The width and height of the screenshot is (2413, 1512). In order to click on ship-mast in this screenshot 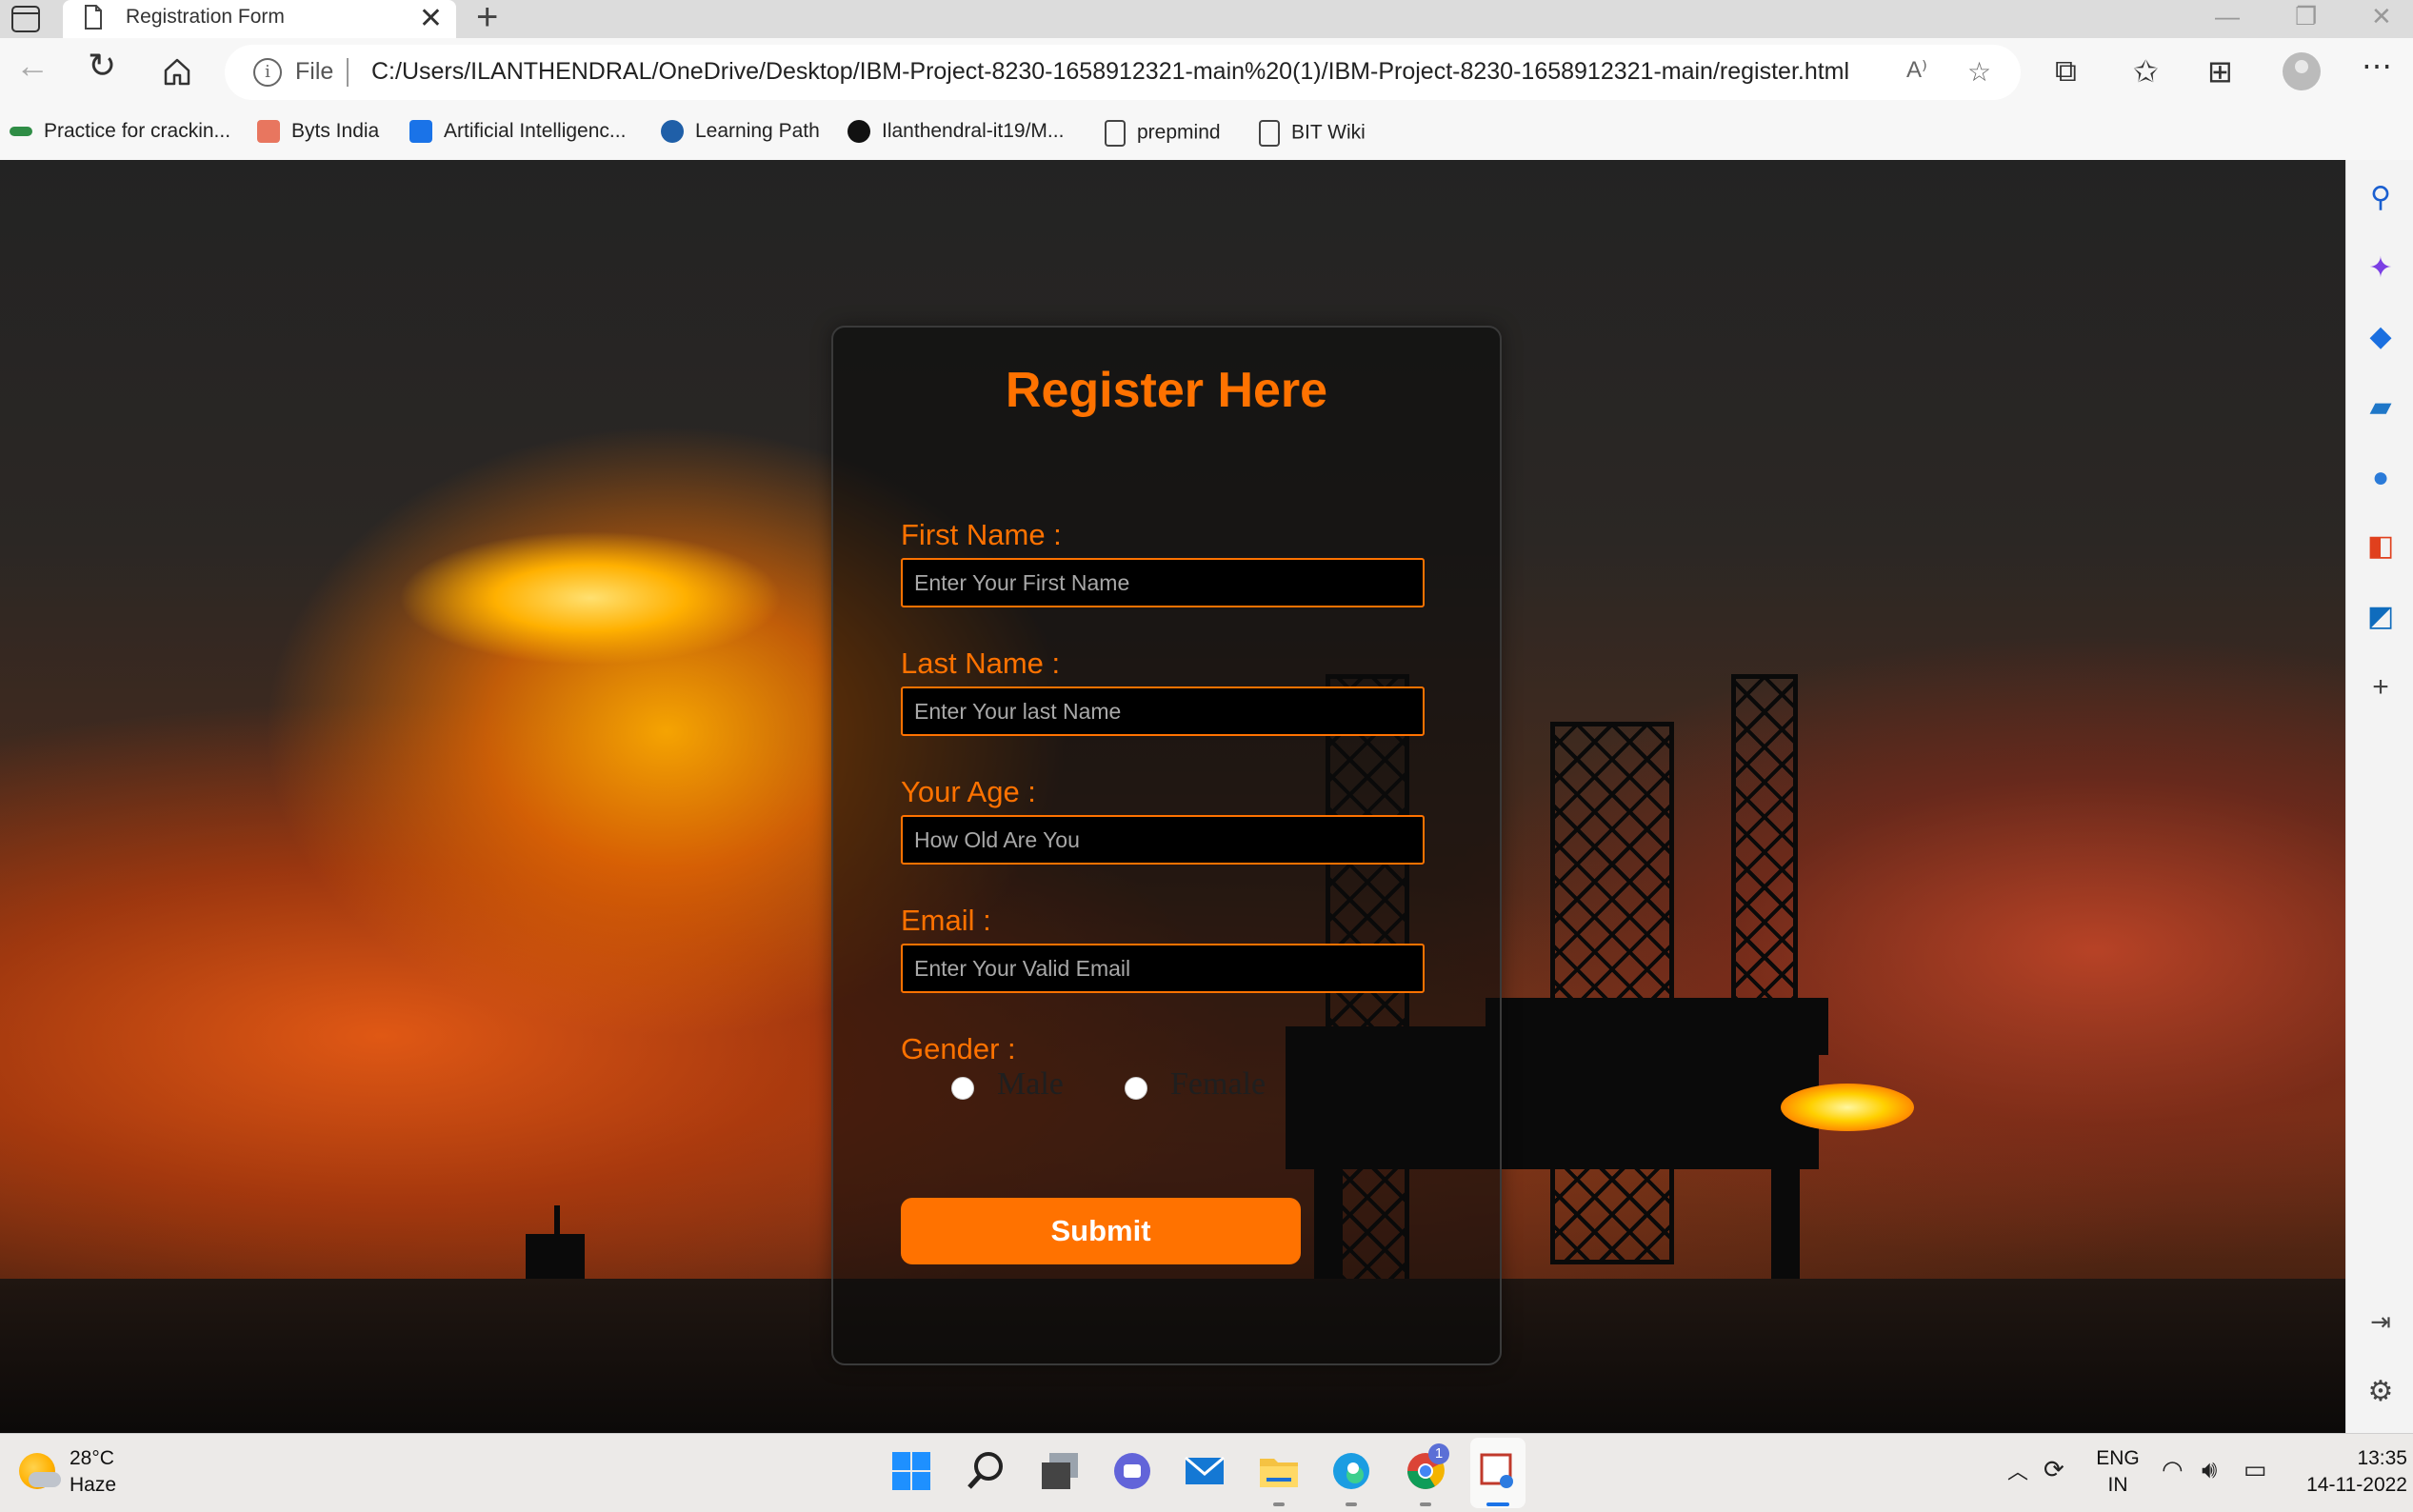, I will do `click(557, 1220)`.